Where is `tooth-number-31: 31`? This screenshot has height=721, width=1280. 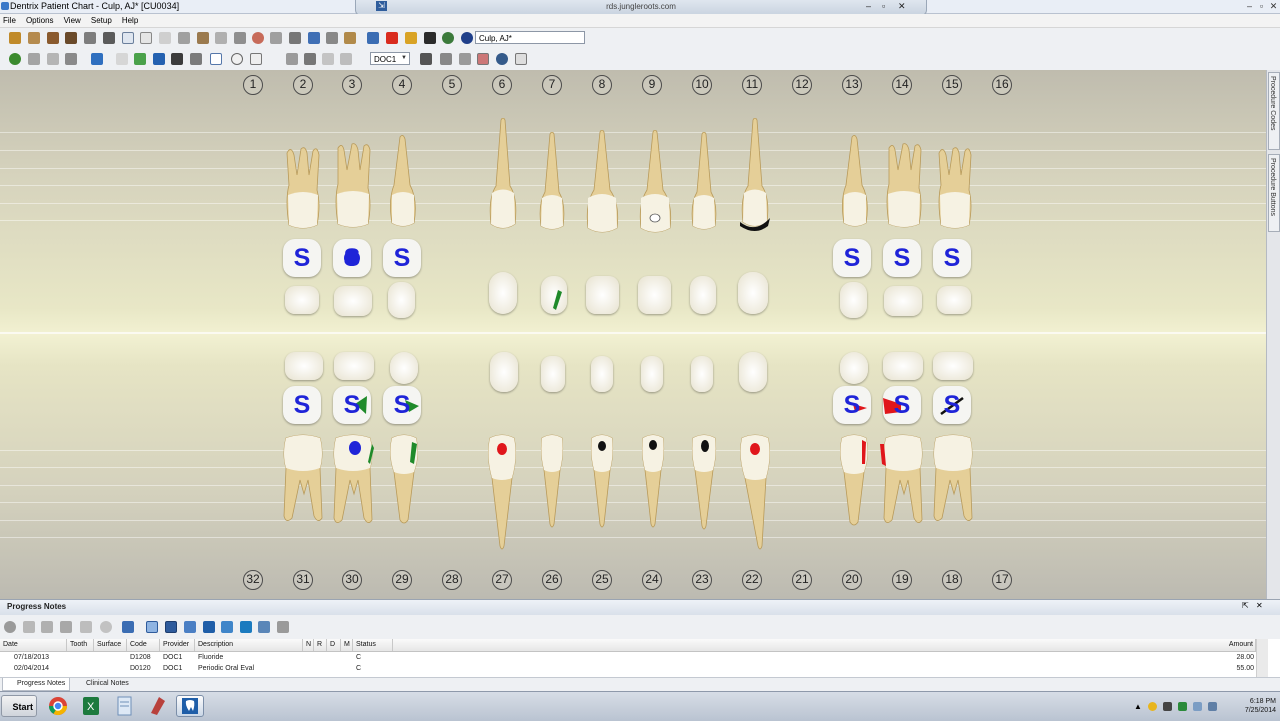
tooth-number-31: 31 is located at coordinates (303, 580).